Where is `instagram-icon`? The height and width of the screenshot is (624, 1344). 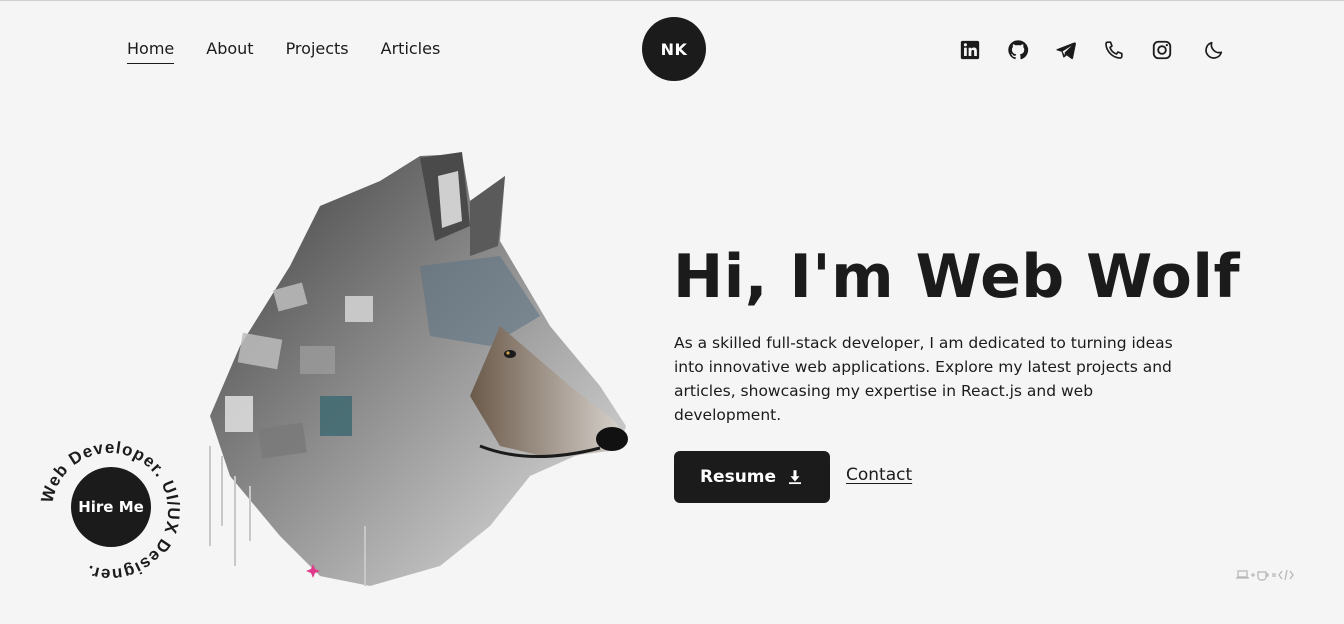
instagram-icon is located at coordinates (1162, 50).